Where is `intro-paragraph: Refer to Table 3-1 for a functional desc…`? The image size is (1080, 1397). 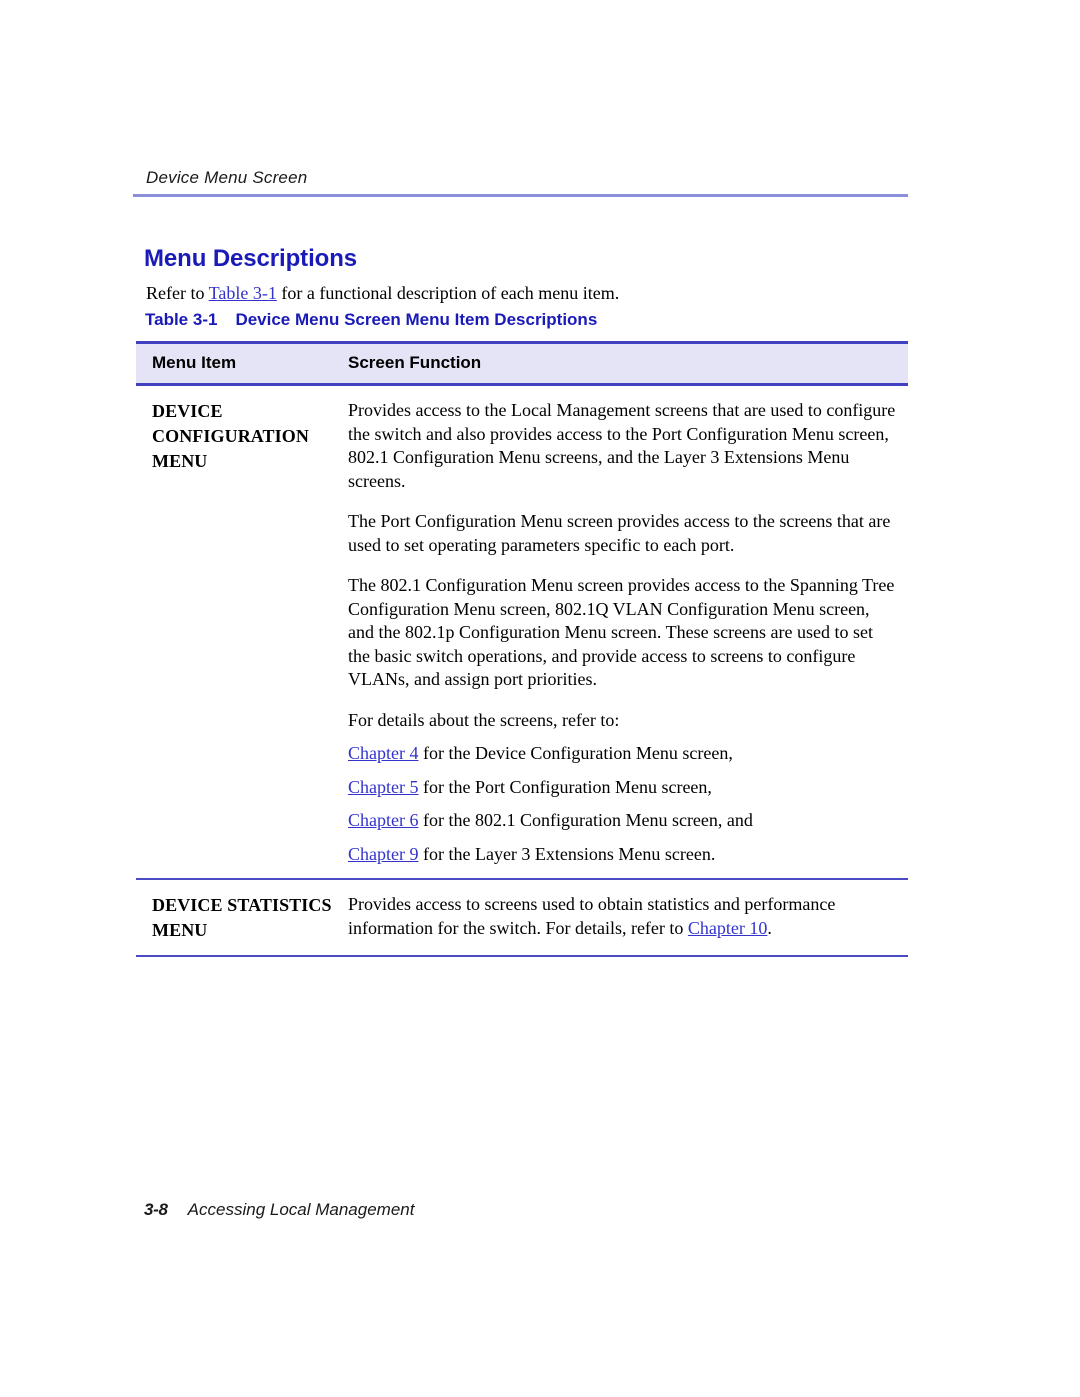 intro-paragraph: Refer to Table 3-1 for a functional desc… is located at coordinates (382, 293).